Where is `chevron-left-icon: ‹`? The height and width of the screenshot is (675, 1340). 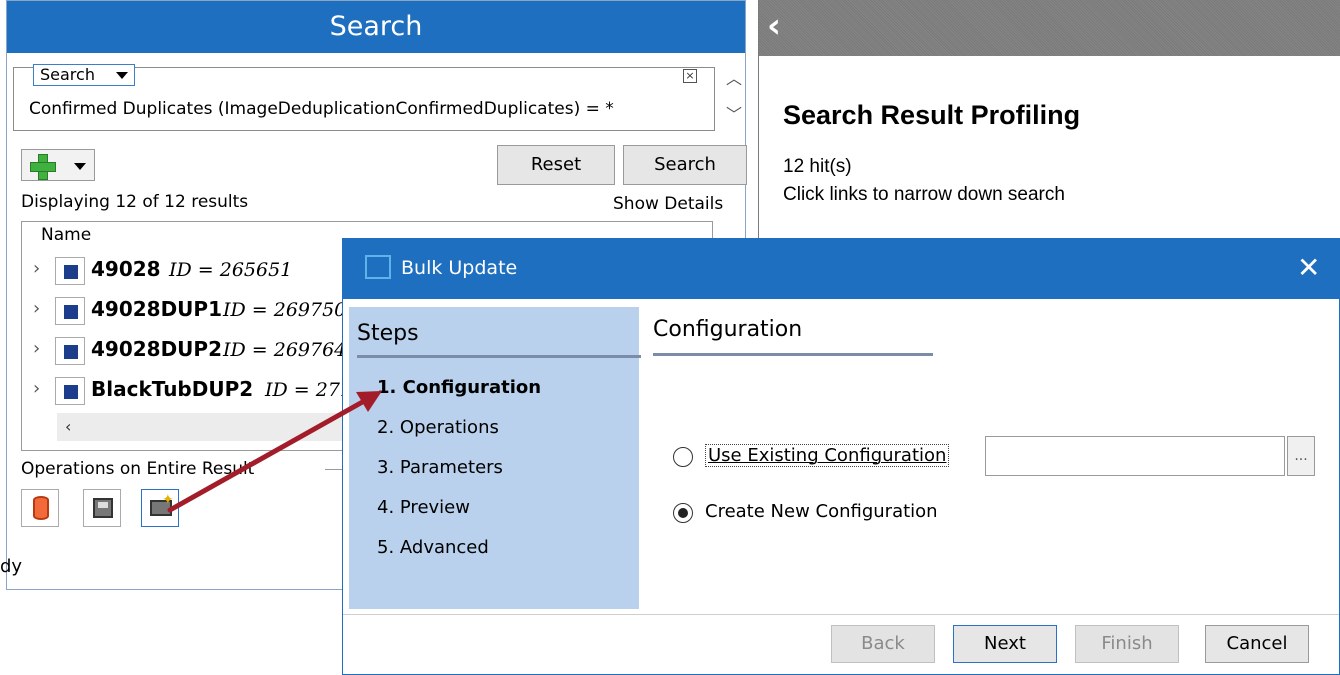 chevron-left-icon: ‹ is located at coordinates (68, 426).